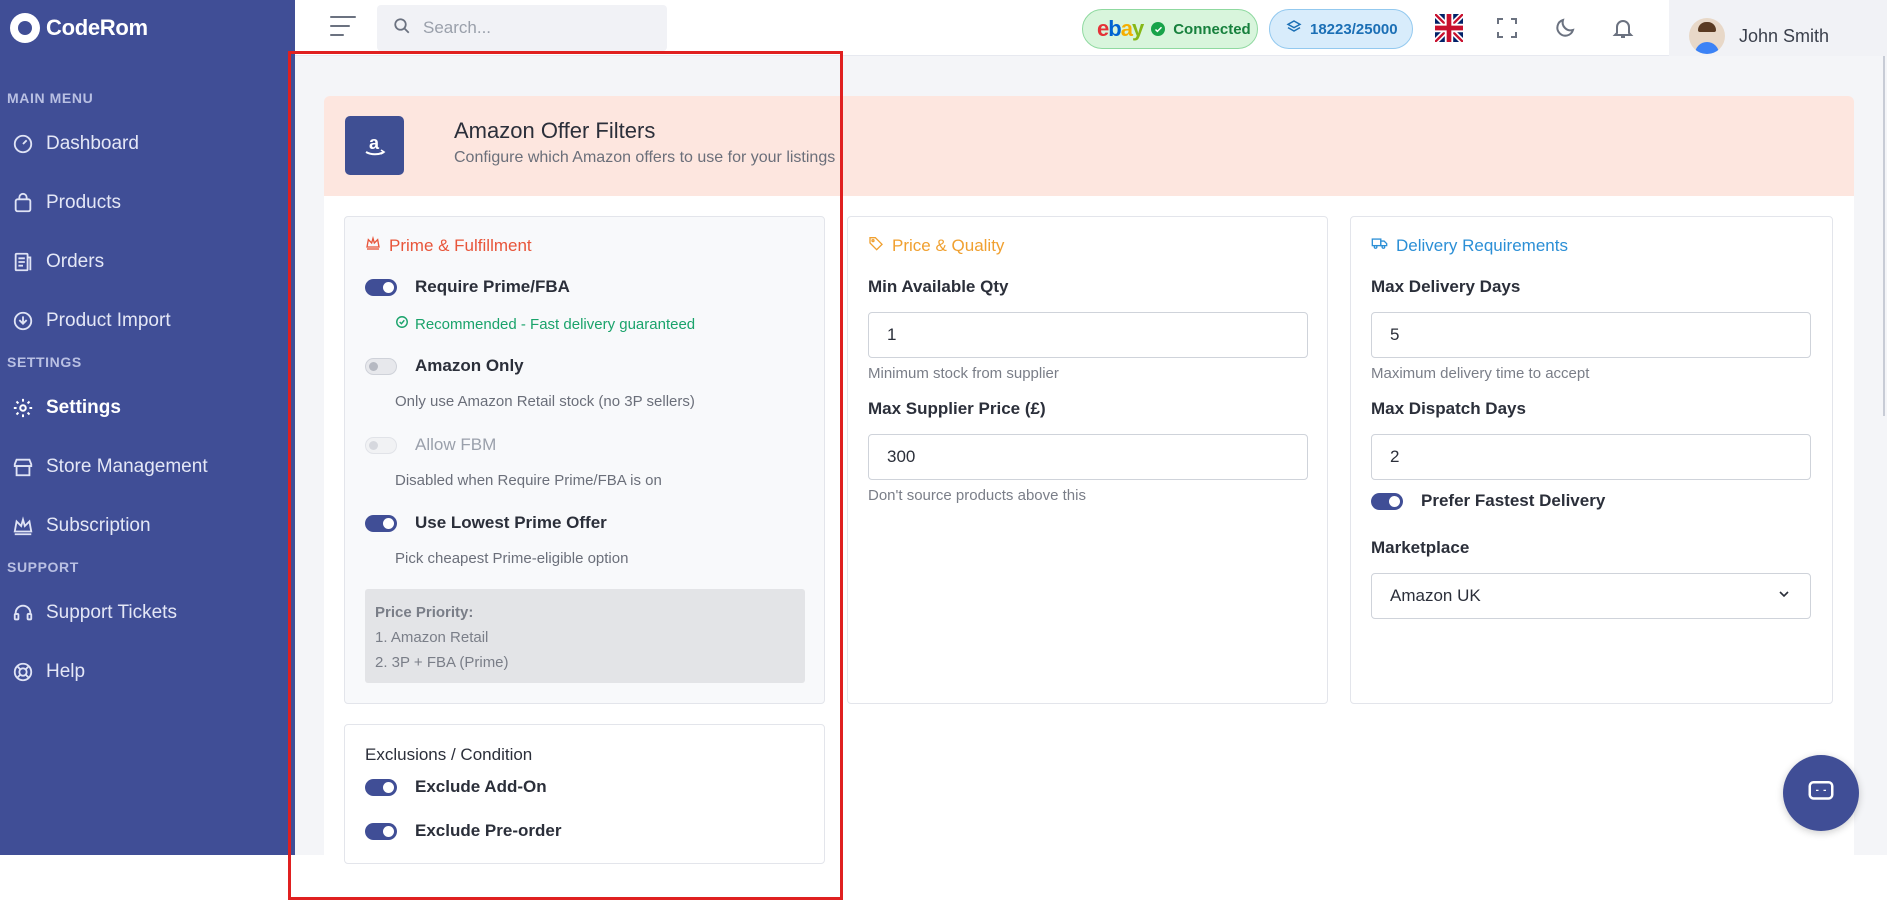 This screenshot has width=1887, height=901. What do you see at coordinates (108, 320) in the screenshot?
I see `sidebar-item-label: Product Import` at bounding box center [108, 320].